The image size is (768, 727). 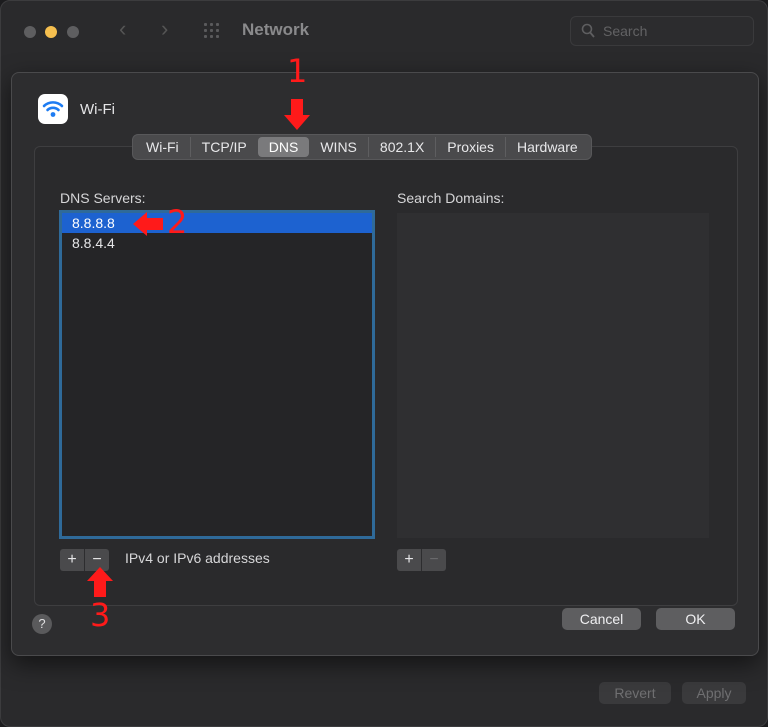 What do you see at coordinates (384, 30) in the screenshot?
I see `titlebar: ‹ › Network` at bounding box center [384, 30].